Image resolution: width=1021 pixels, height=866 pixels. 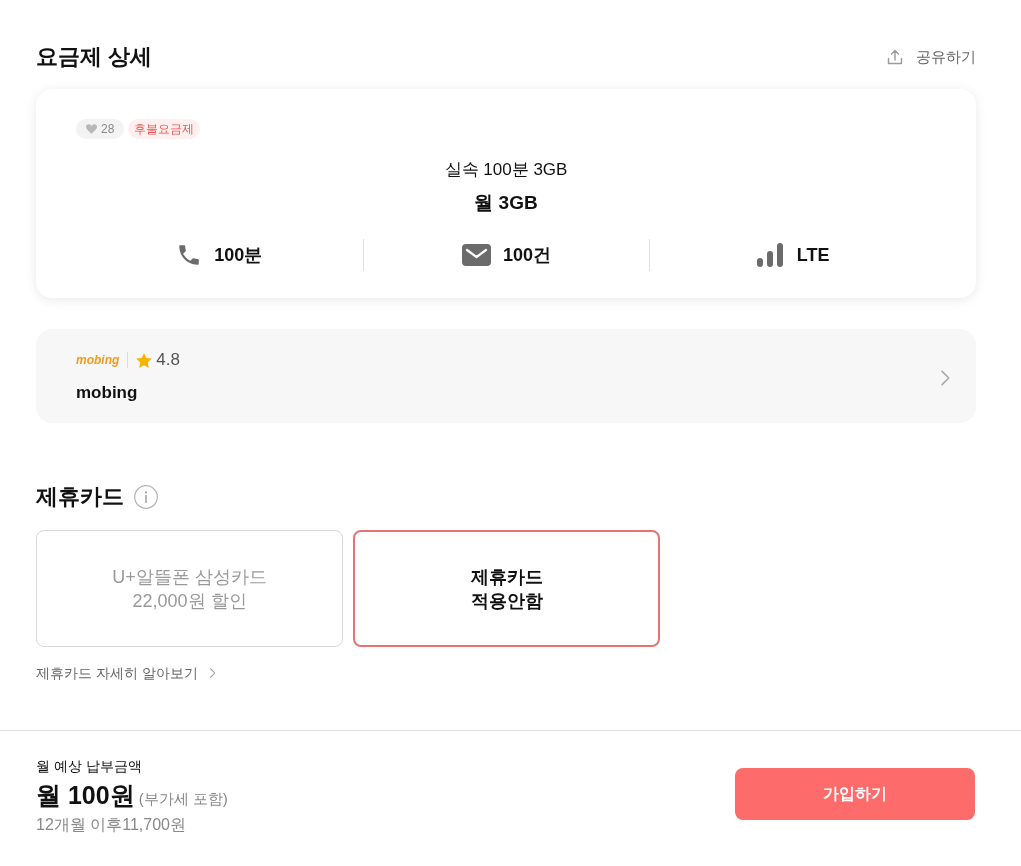 What do you see at coordinates (80, 497) in the screenshot?
I see `section-title: 제휴카드` at bounding box center [80, 497].